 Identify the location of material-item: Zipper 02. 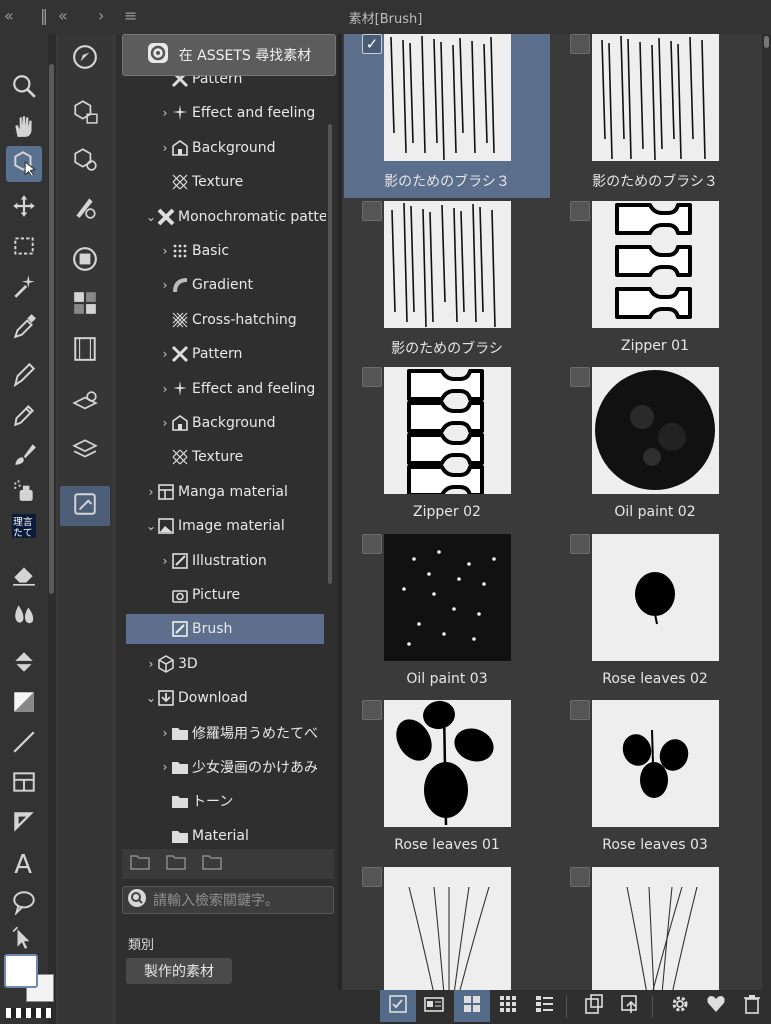
(447, 449).